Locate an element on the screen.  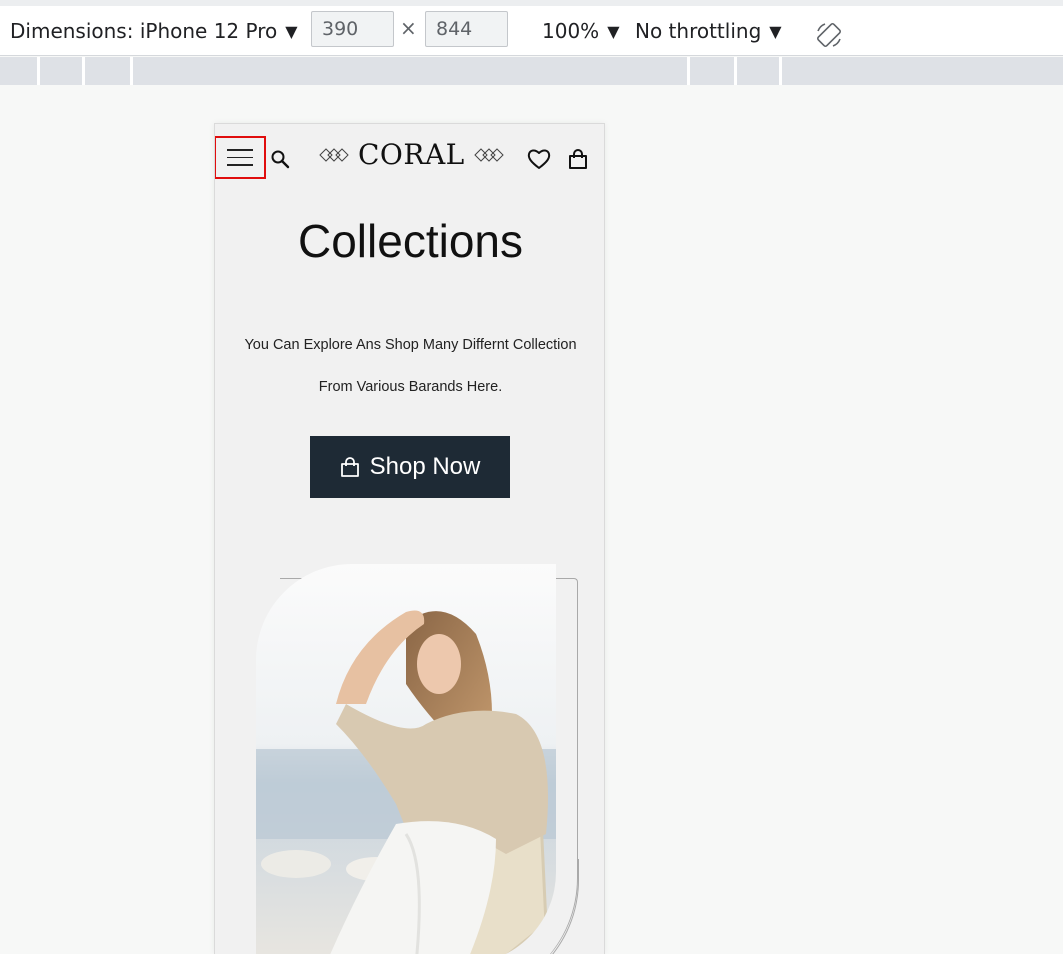
site-logo: CORAL is located at coordinates (411, 154).